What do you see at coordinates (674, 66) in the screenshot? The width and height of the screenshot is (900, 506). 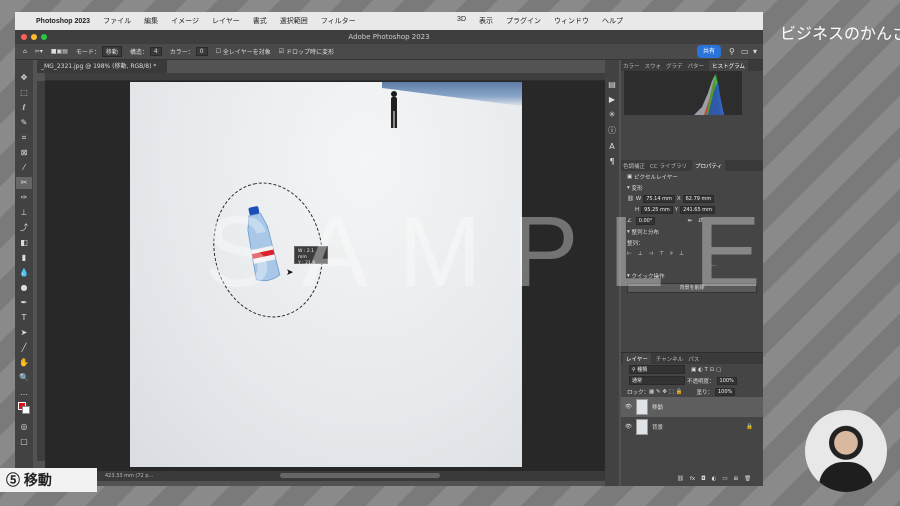 I see `tab-gradients: グラデ` at bounding box center [674, 66].